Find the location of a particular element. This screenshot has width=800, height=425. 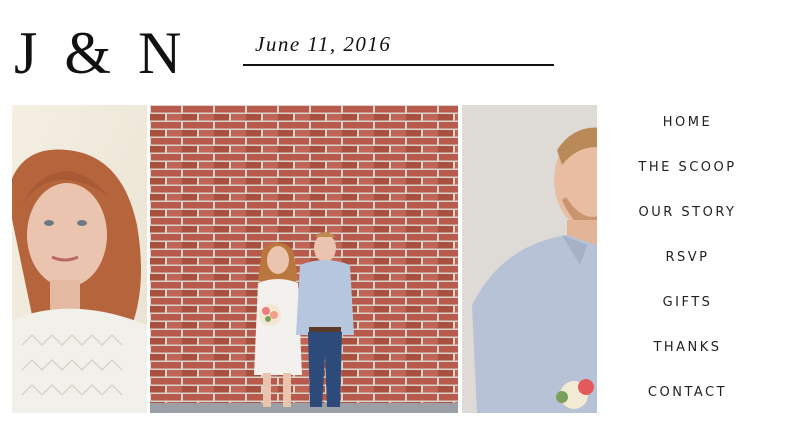

nav-our-story: OUR STORY is located at coordinates (687, 212).